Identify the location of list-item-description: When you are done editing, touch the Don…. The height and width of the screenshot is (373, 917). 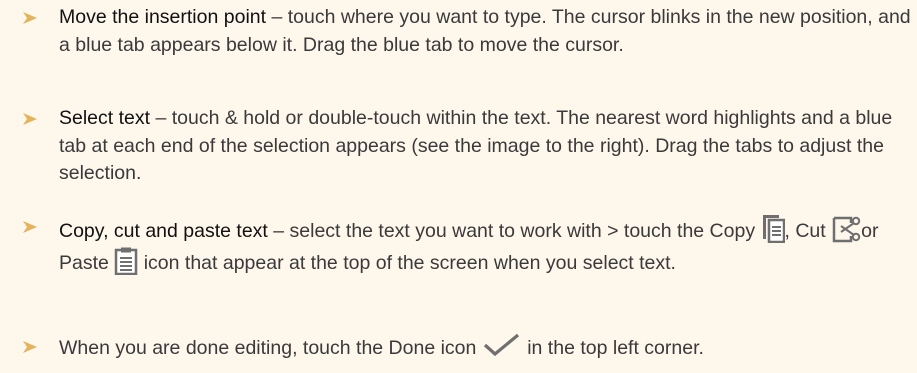
(270, 348).